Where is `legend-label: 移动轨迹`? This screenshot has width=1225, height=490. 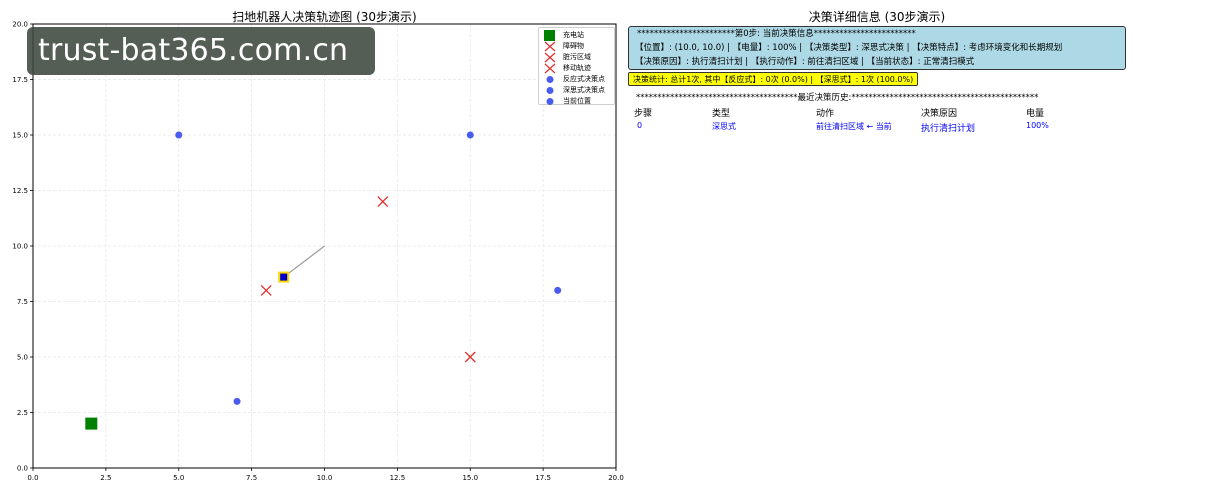
legend-label: 移动轨迹 is located at coordinates (577, 68).